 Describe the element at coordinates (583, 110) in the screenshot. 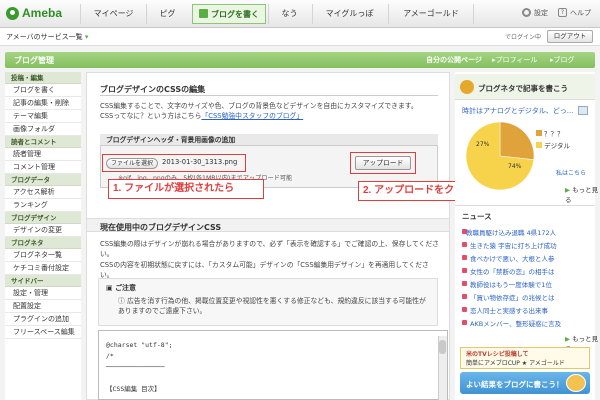

I see `next-arrow-icon` at that location.